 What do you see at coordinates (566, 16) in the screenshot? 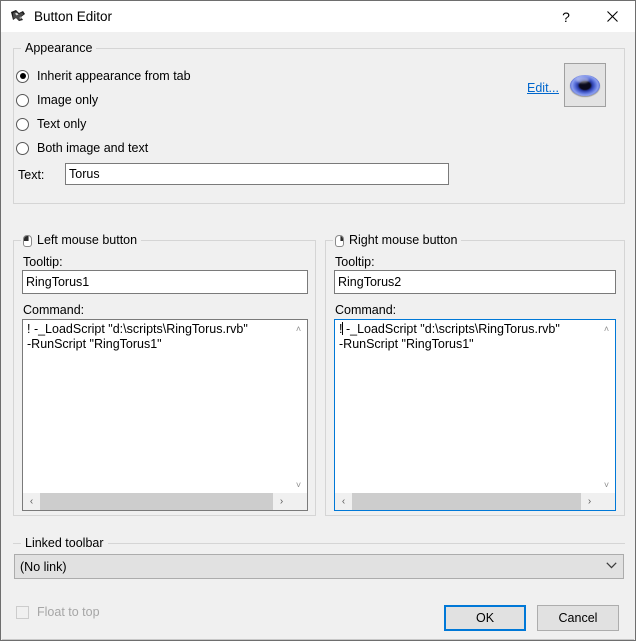
I see `help-button: ?` at bounding box center [566, 16].